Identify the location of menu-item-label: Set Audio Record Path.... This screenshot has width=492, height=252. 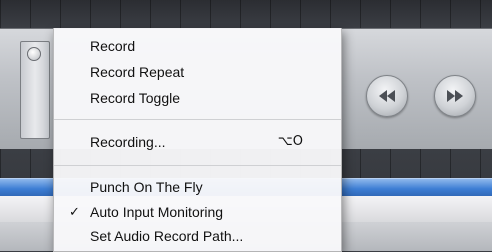
(167, 236).